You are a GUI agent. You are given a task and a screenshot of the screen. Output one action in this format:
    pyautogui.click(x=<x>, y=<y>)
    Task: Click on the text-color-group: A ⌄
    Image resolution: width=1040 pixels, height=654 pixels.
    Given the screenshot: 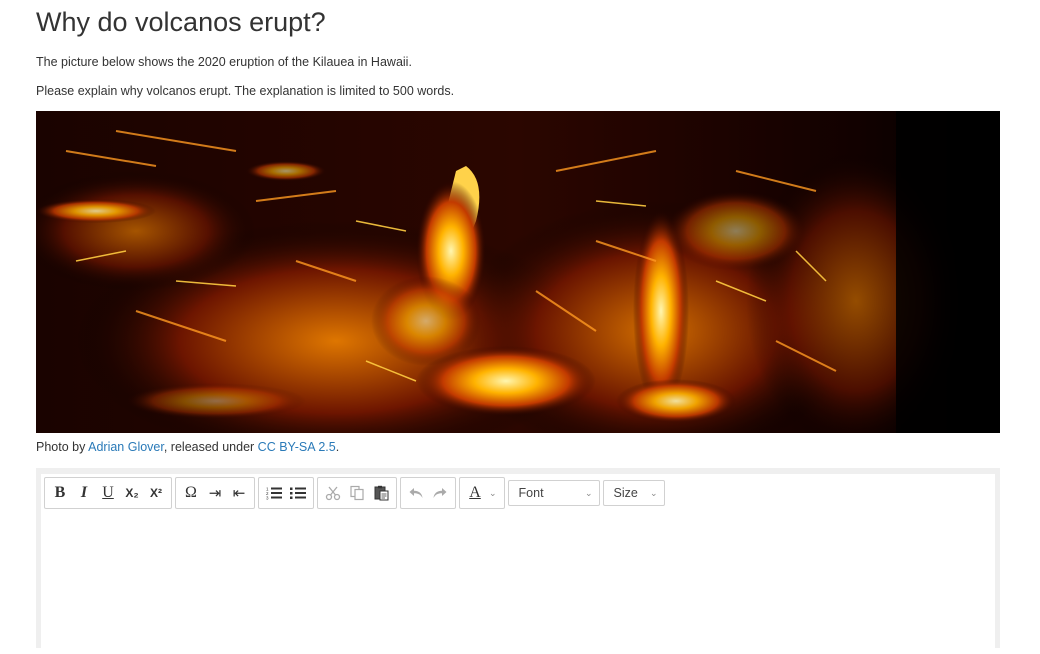 What is the action you would take?
    pyautogui.click(x=482, y=493)
    